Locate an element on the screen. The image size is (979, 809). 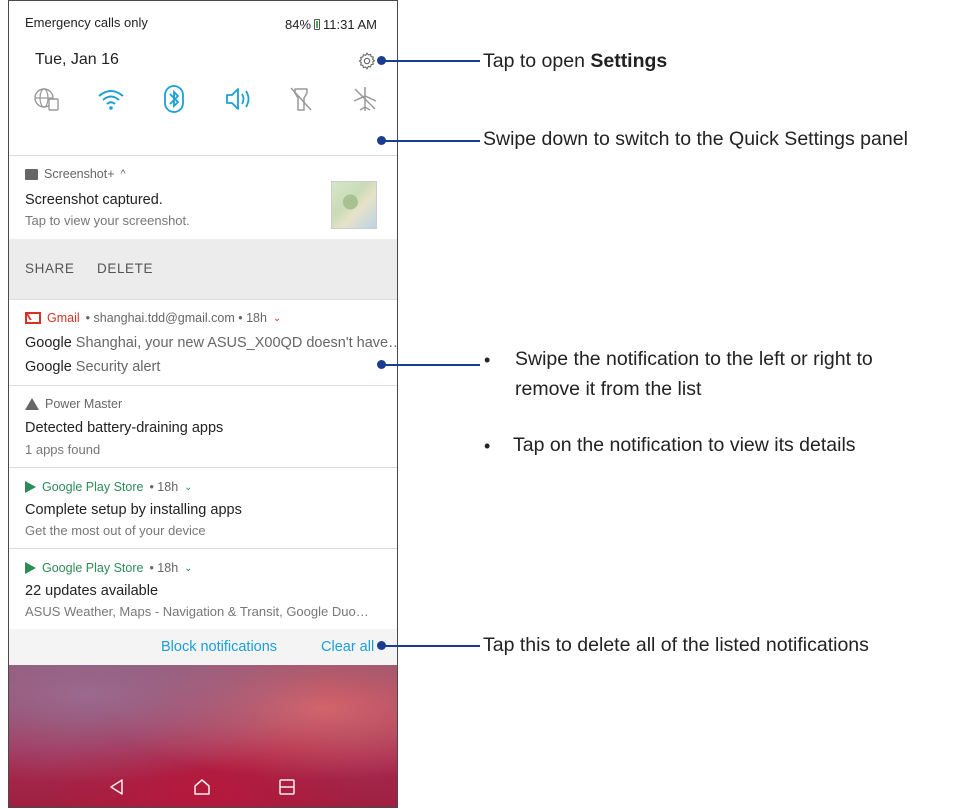
chevron-up-icon: ^ is located at coordinates (123, 174).